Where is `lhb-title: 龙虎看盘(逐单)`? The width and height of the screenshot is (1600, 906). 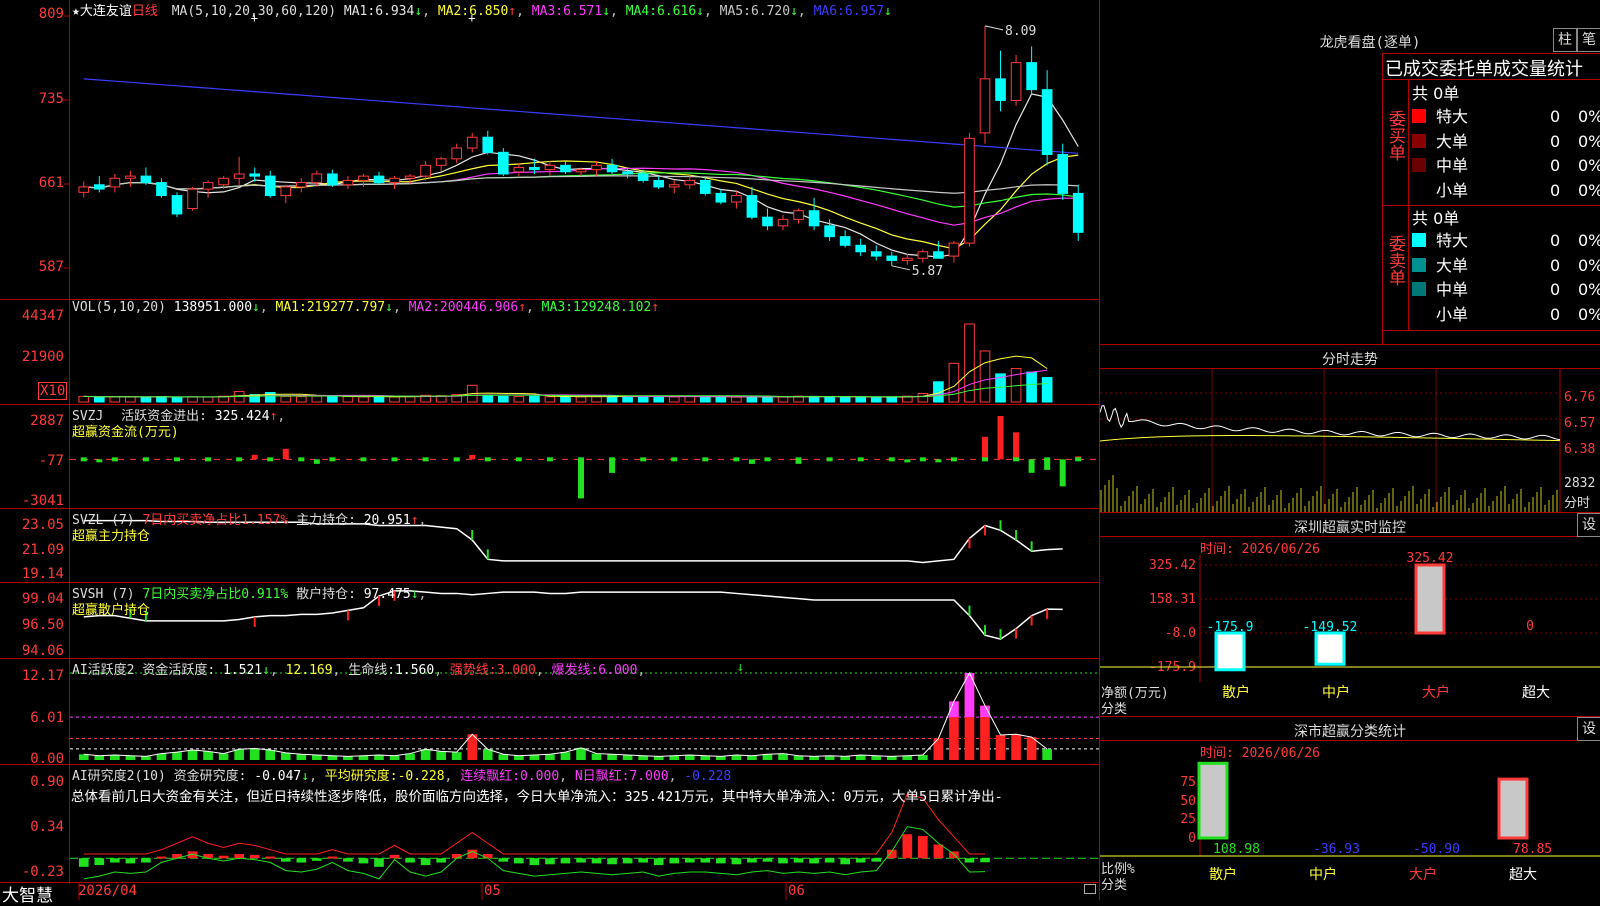 lhb-title: 龙虎看盘(逐单) is located at coordinates (1370, 43).